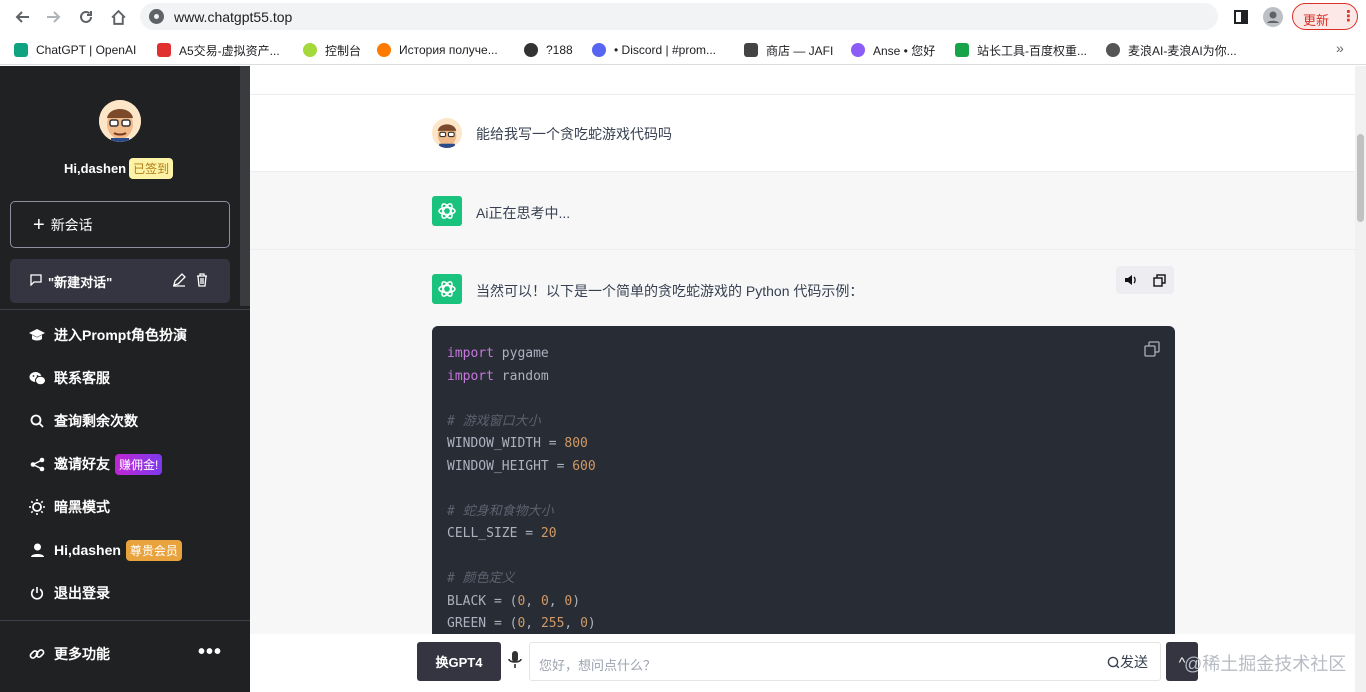 The height and width of the screenshot is (692, 1366). What do you see at coordinates (180, 281) in the screenshot?
I see `edit-icon` at bounding box center [180, 281].